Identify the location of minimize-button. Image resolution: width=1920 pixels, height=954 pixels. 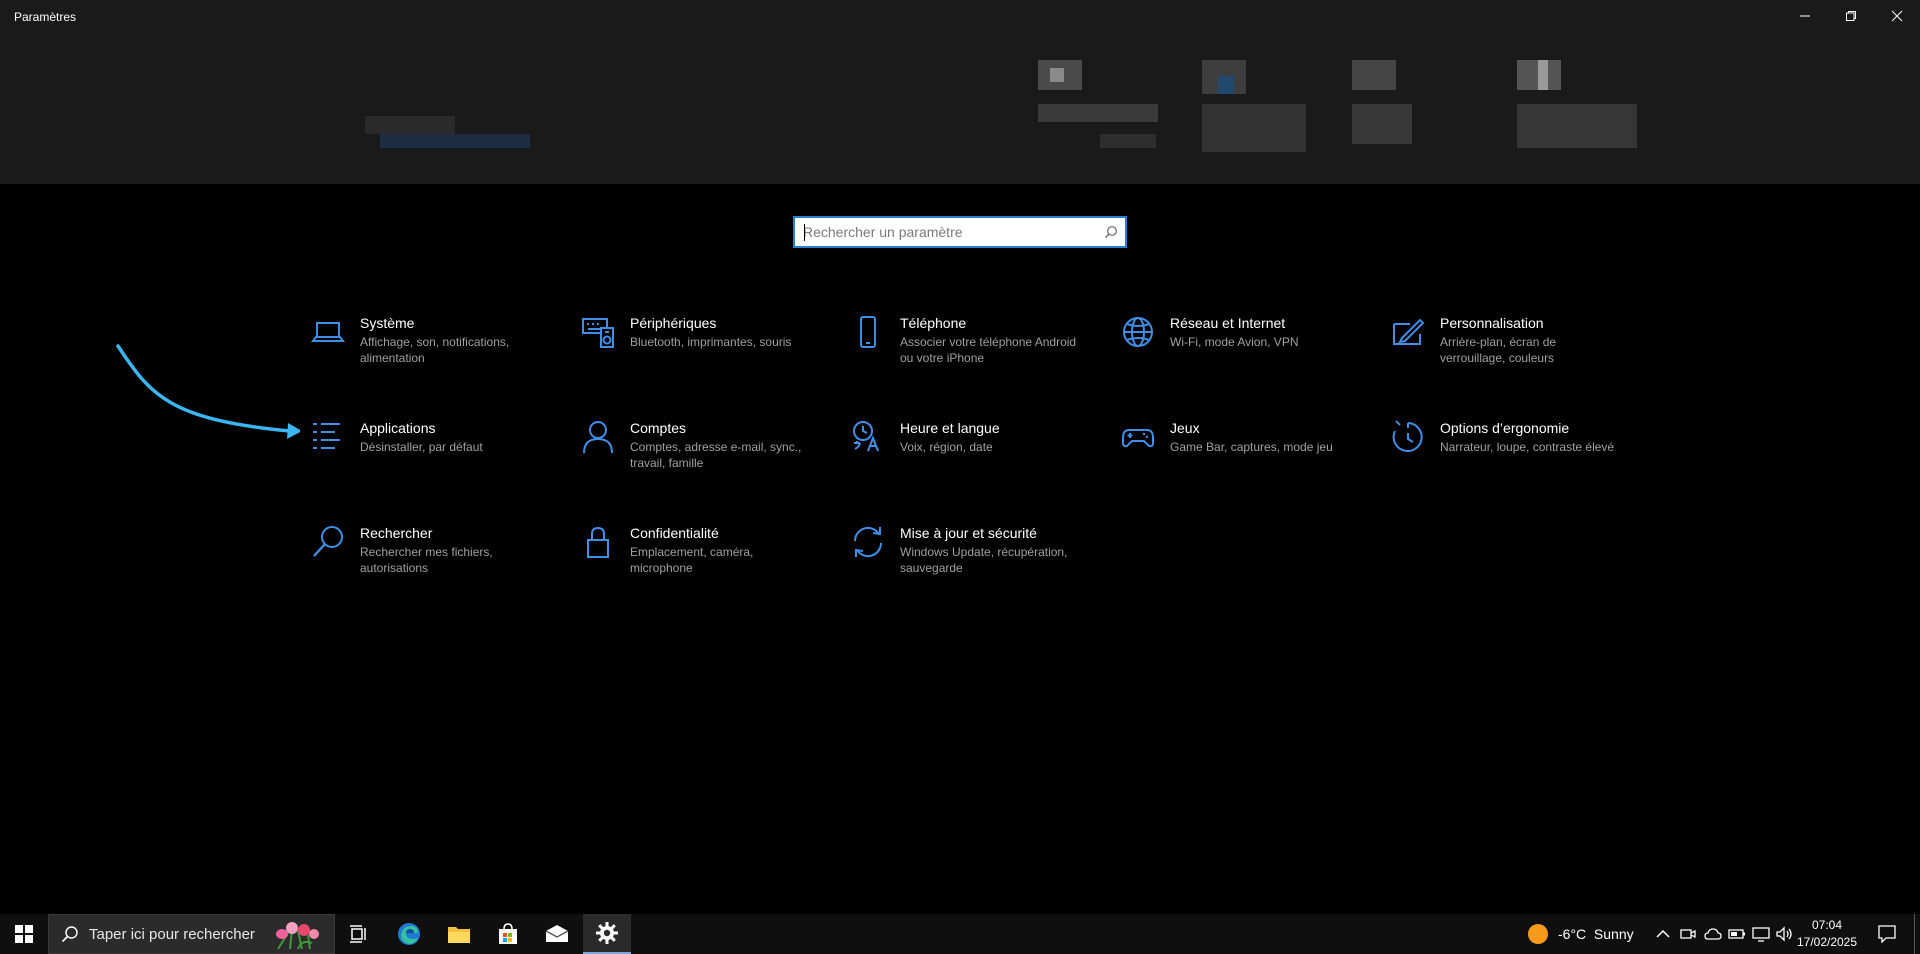
(1805, 16).